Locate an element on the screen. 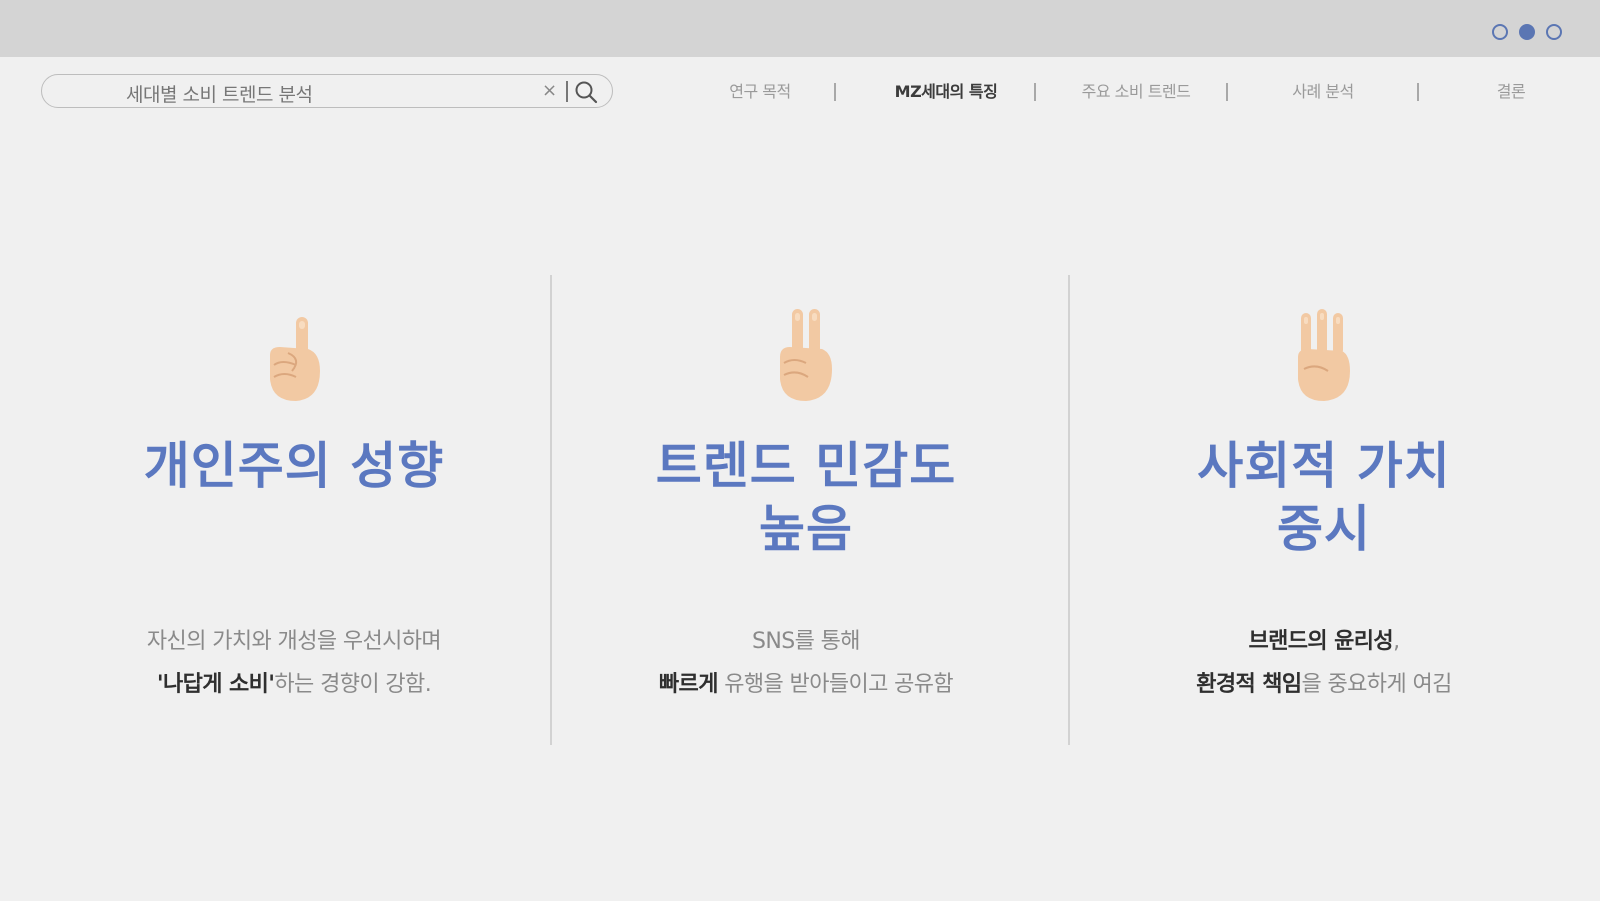 The width and height of the screenshot is (1600, 901). search-icon is located at coordinates (586, 92).